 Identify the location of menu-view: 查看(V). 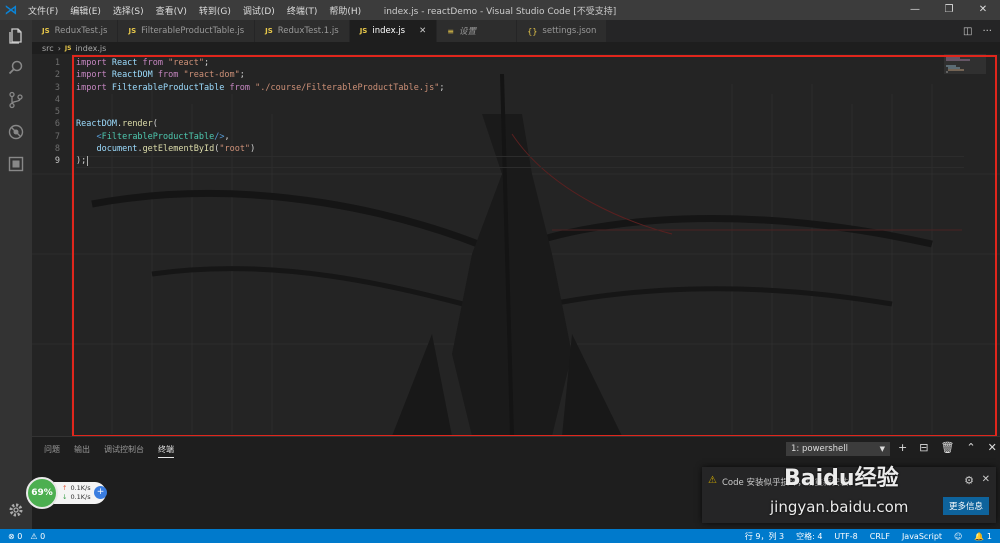
(171, 10).